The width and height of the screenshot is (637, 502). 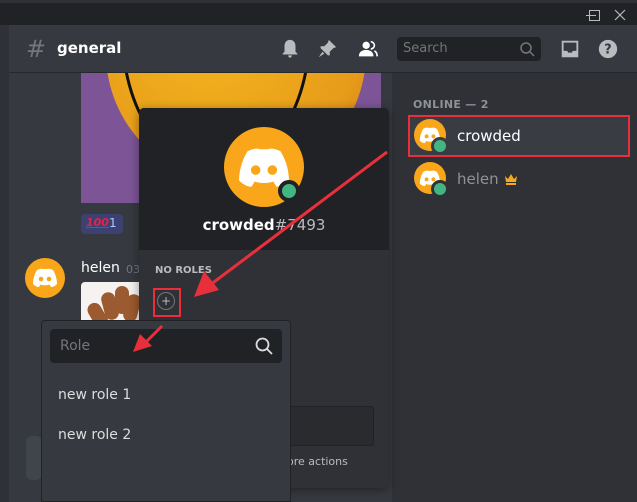 I want to click on member-name: crowded, so click(x=489, y=136).